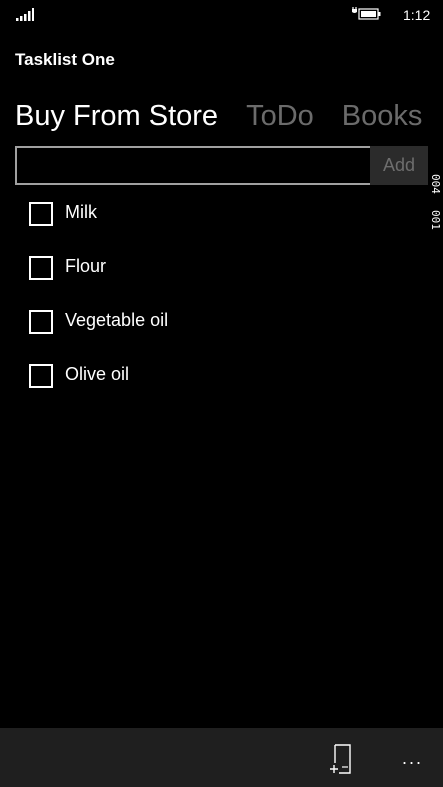  Describe the element at coordinates (98, 334) in the screenshot. I see `task-item: Vegetable oil` at that location.